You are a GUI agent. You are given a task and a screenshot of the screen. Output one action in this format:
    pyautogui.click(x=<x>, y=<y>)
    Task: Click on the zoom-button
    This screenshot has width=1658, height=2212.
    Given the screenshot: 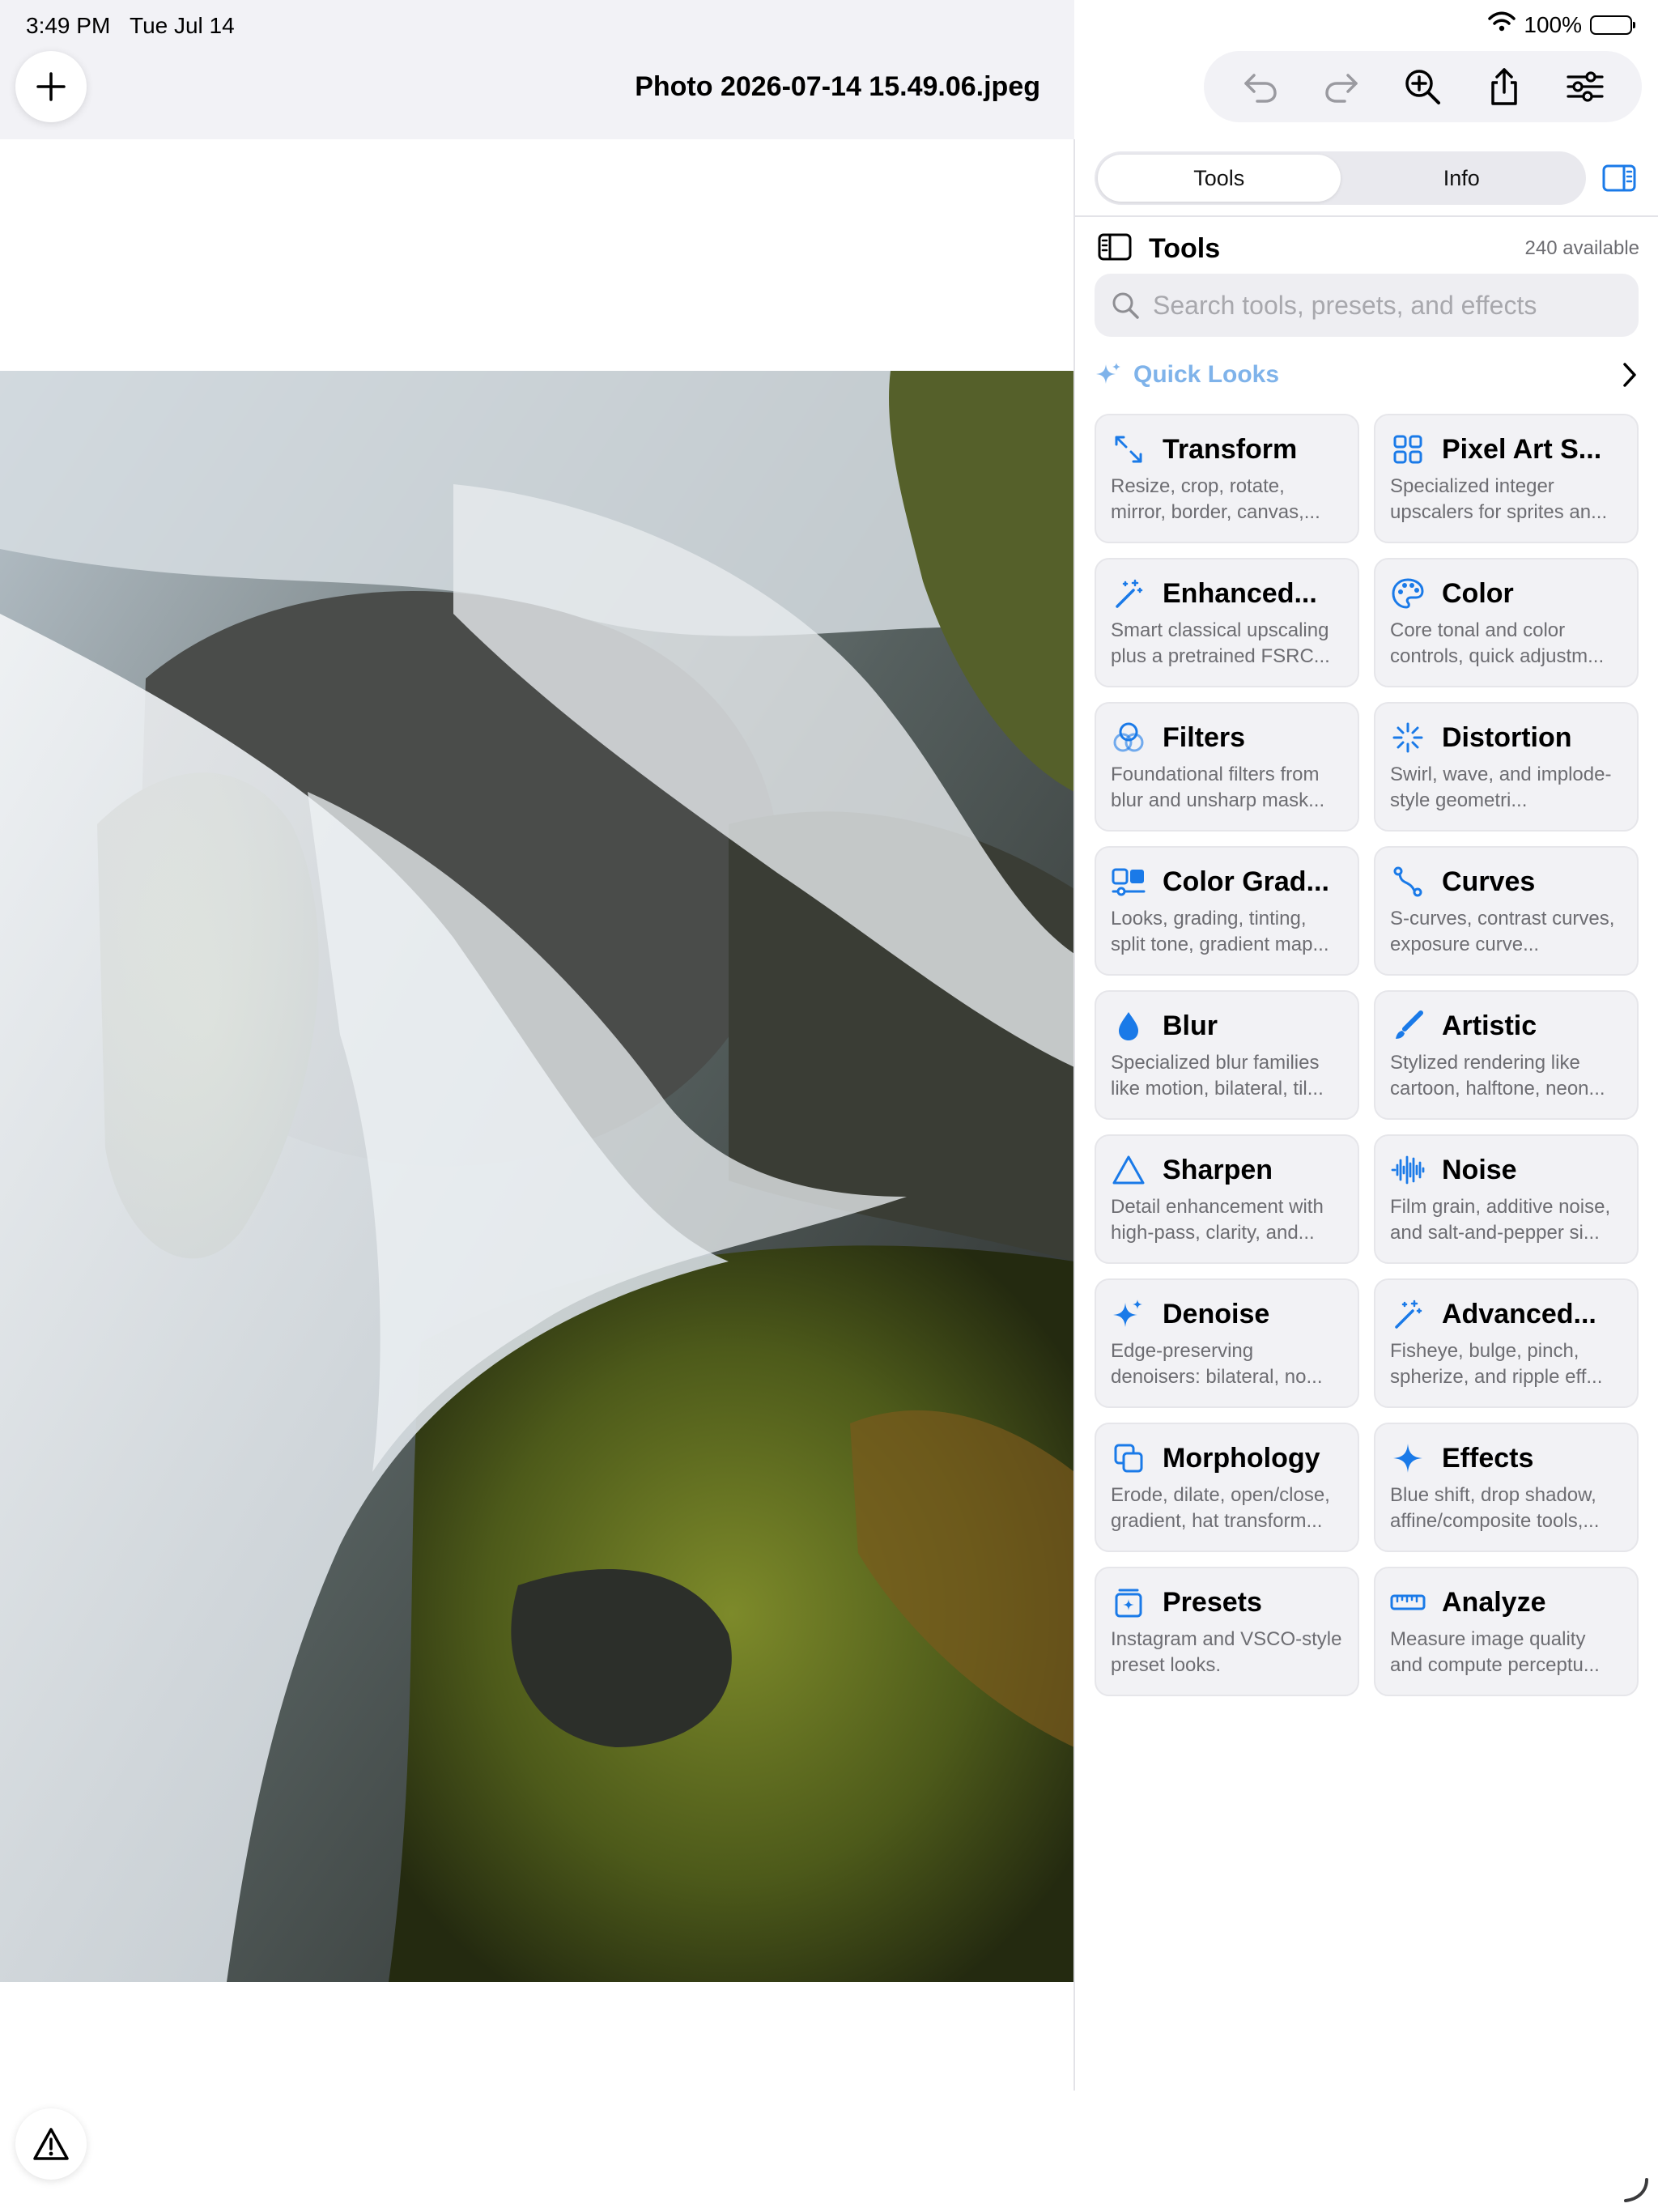 What is the action you would take?
    pyautogui.click(x=1422, y=87)
    